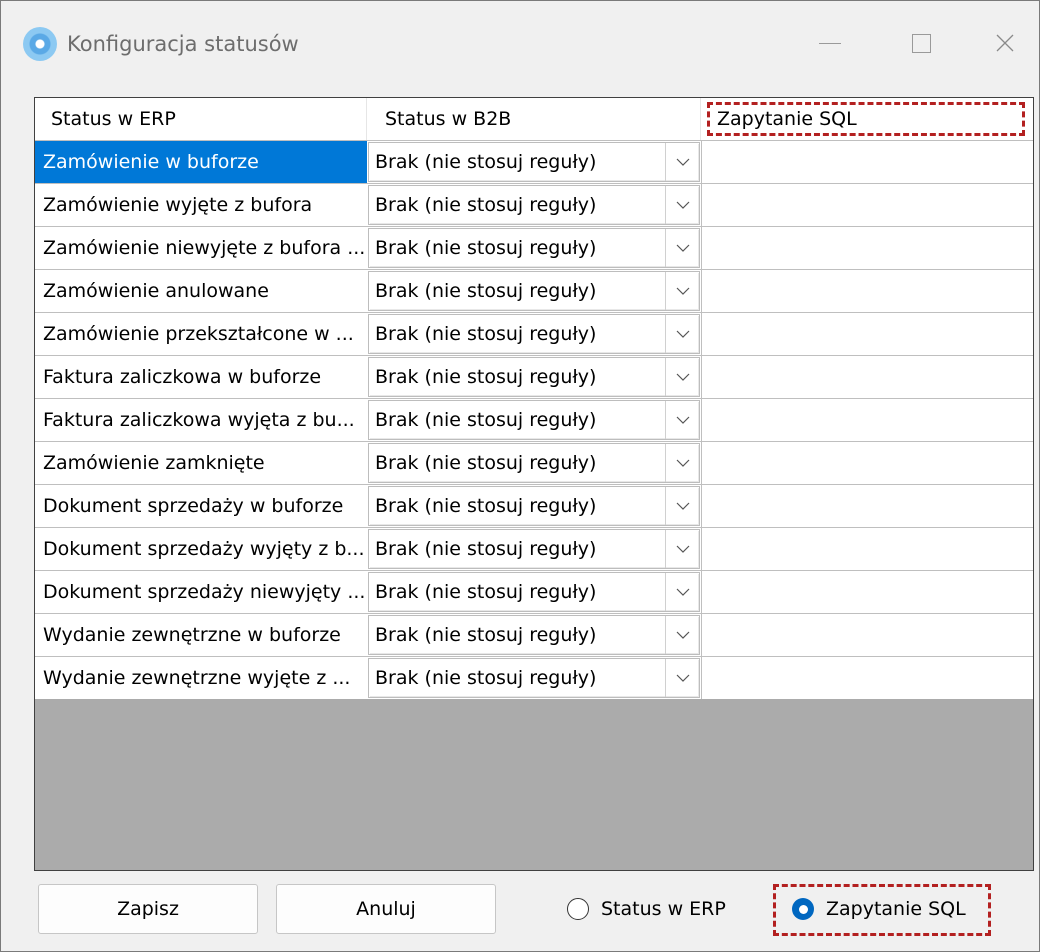 Image resolution: width=1040 pixels, height=952 pixels. Describe the element at coordinates (578, 909) in the screenshot. I see `radio-circle-icon` at that location.